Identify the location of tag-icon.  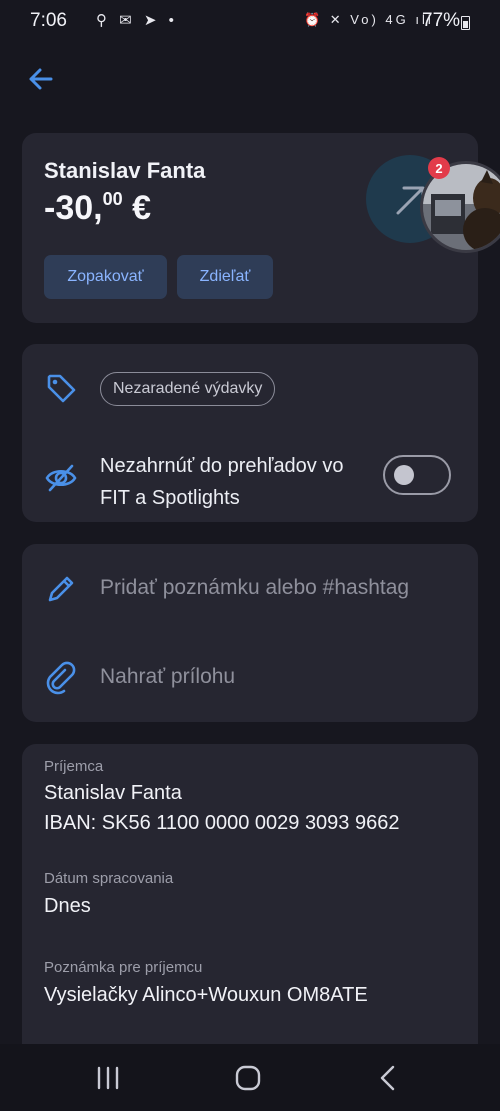
(61, 388).